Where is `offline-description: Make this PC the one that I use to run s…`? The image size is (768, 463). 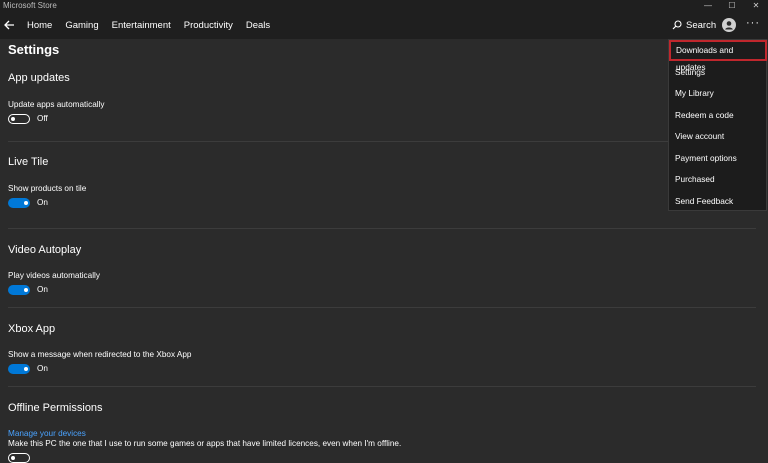
offline-description: Make this PC the one that I use to run s… is located at coordinates (205, 443).